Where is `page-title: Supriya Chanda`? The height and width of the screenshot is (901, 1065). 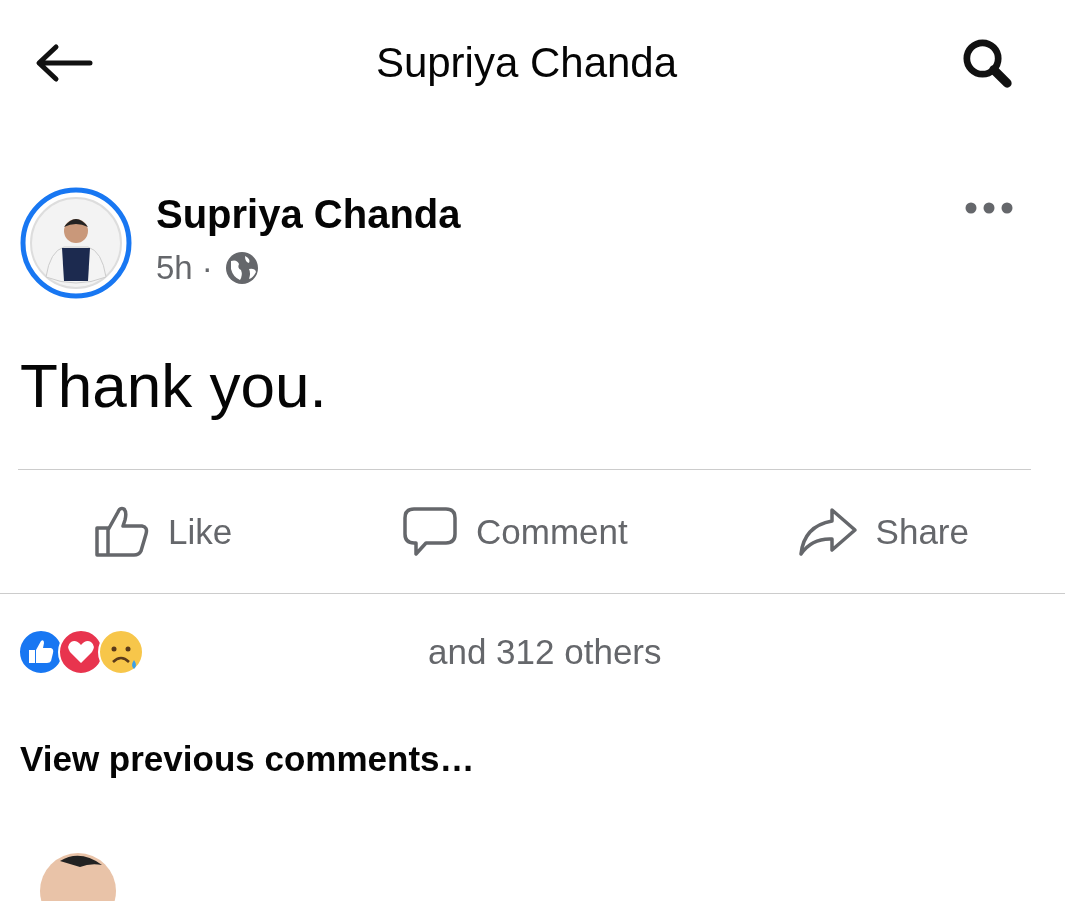 page-title: Supriya Chanda is located at coordinates (526, 63).